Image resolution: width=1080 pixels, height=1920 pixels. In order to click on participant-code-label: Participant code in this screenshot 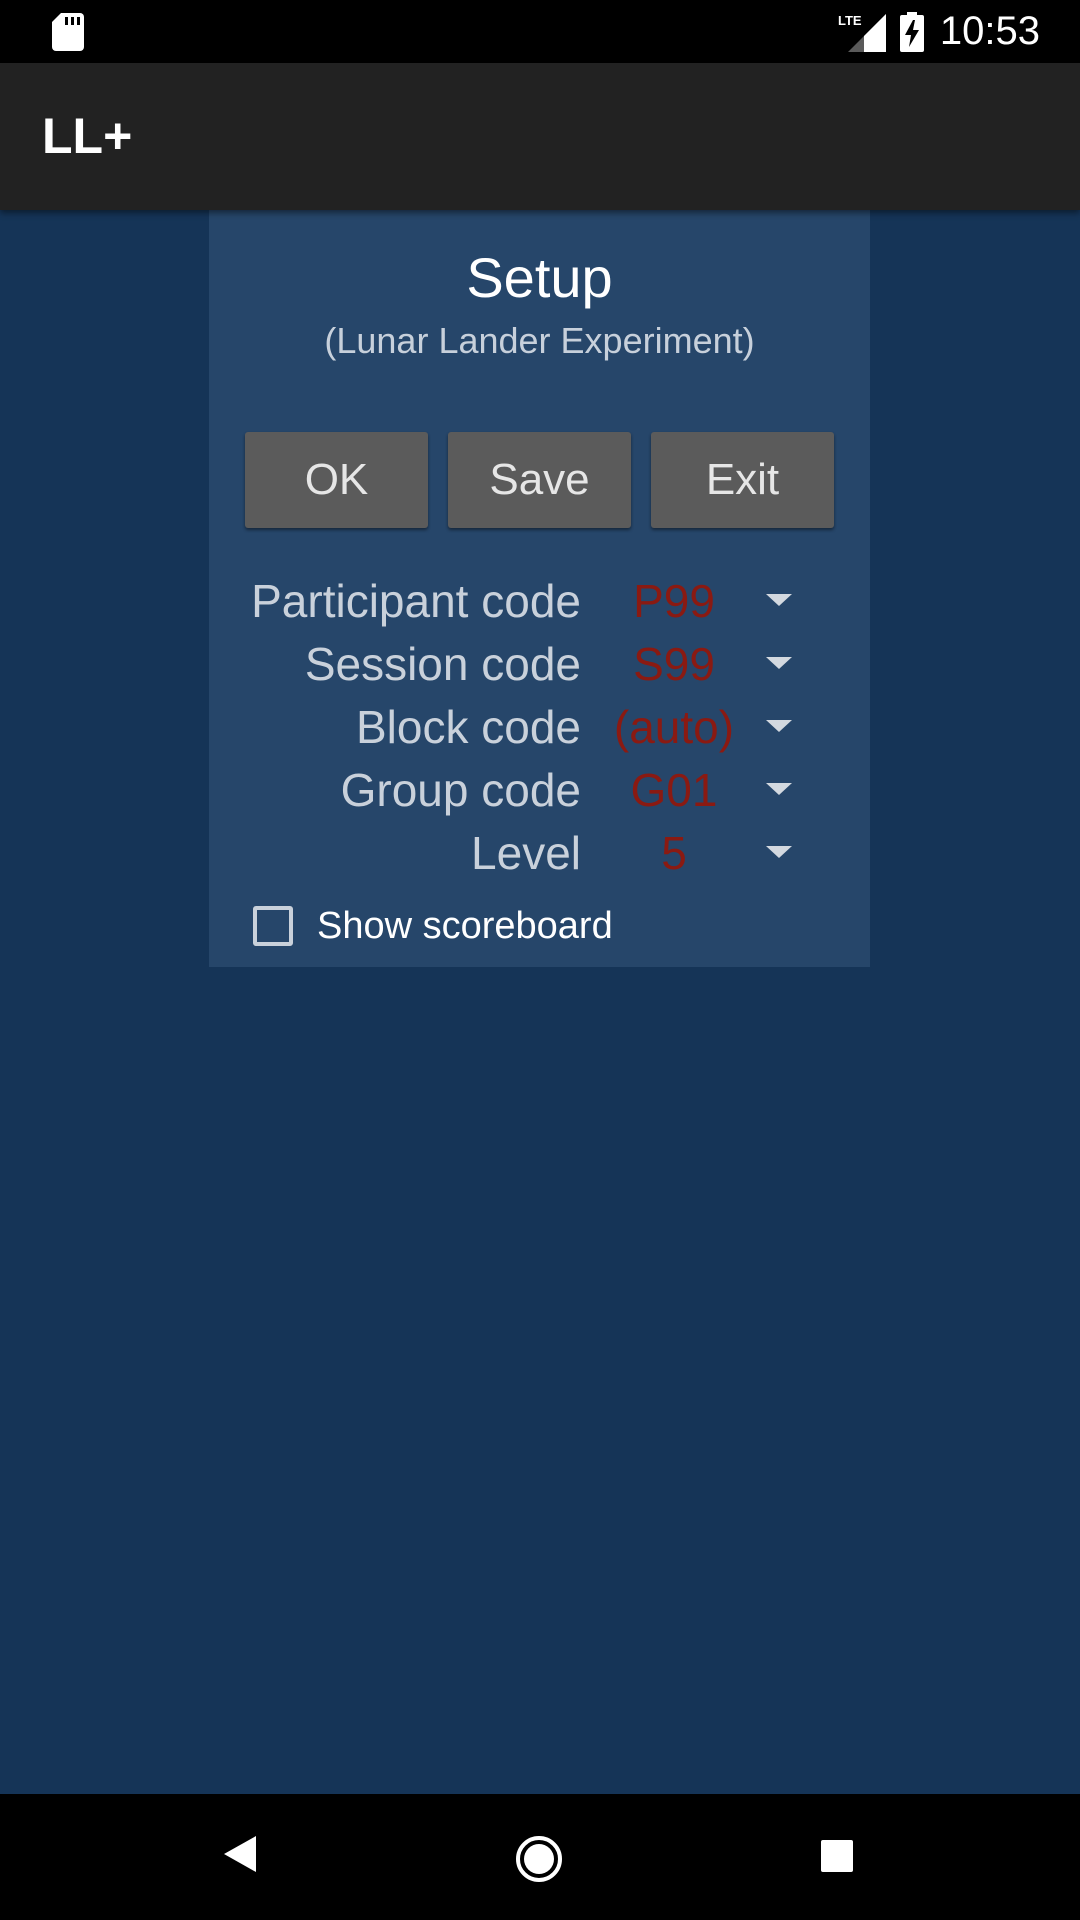, I will do `click(416, 601)`.